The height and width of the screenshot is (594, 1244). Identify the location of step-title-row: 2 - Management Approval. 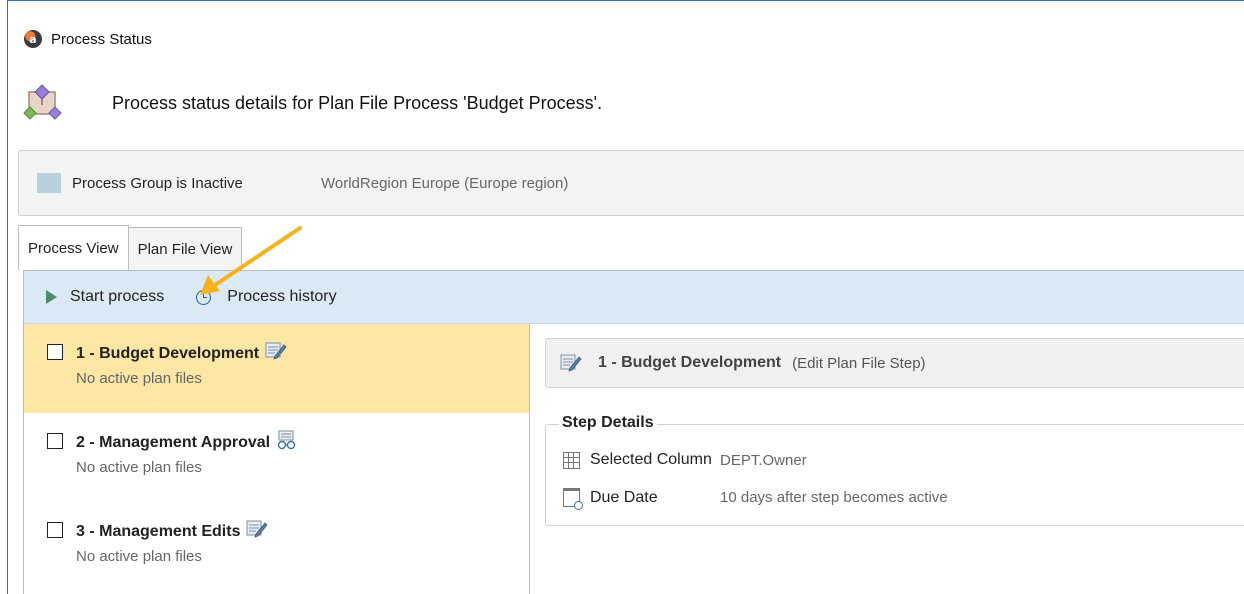
(187, 441).